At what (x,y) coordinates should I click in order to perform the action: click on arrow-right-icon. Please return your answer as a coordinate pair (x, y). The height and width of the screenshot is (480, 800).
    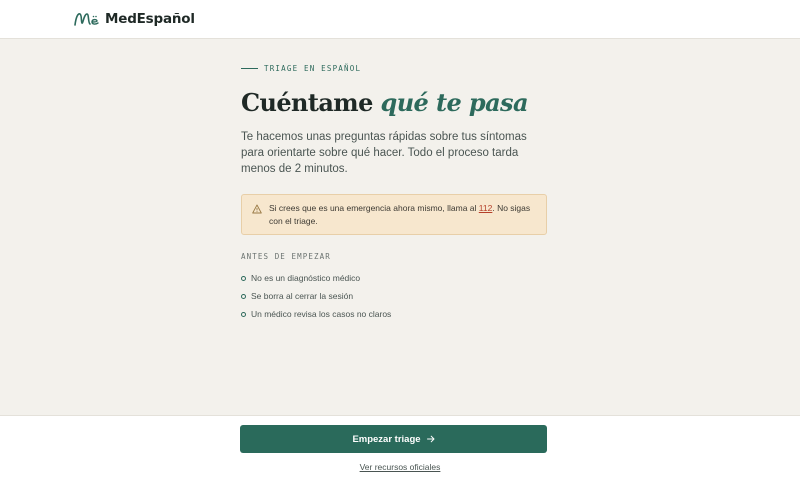
    Looking at the image, I should click on (430, 439).